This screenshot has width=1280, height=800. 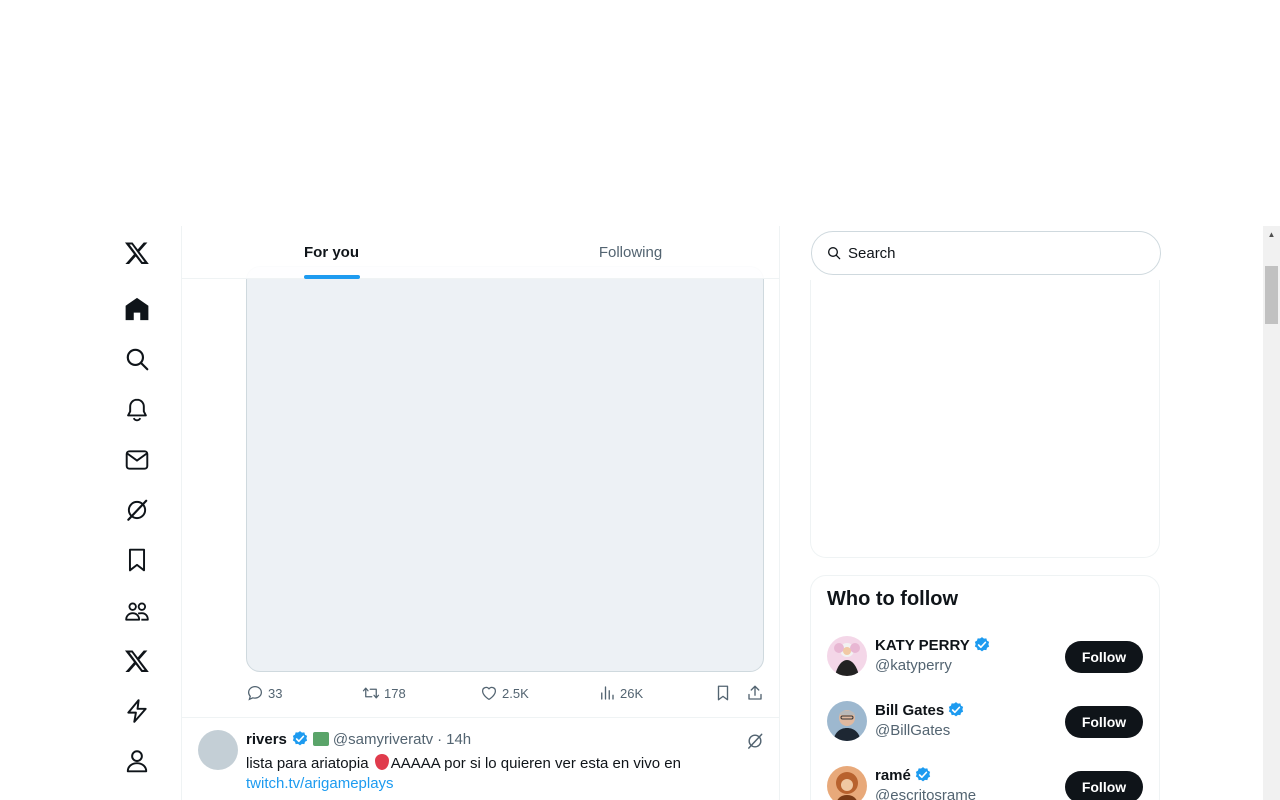 I want to click on share-button, so click(x=755, y=693).